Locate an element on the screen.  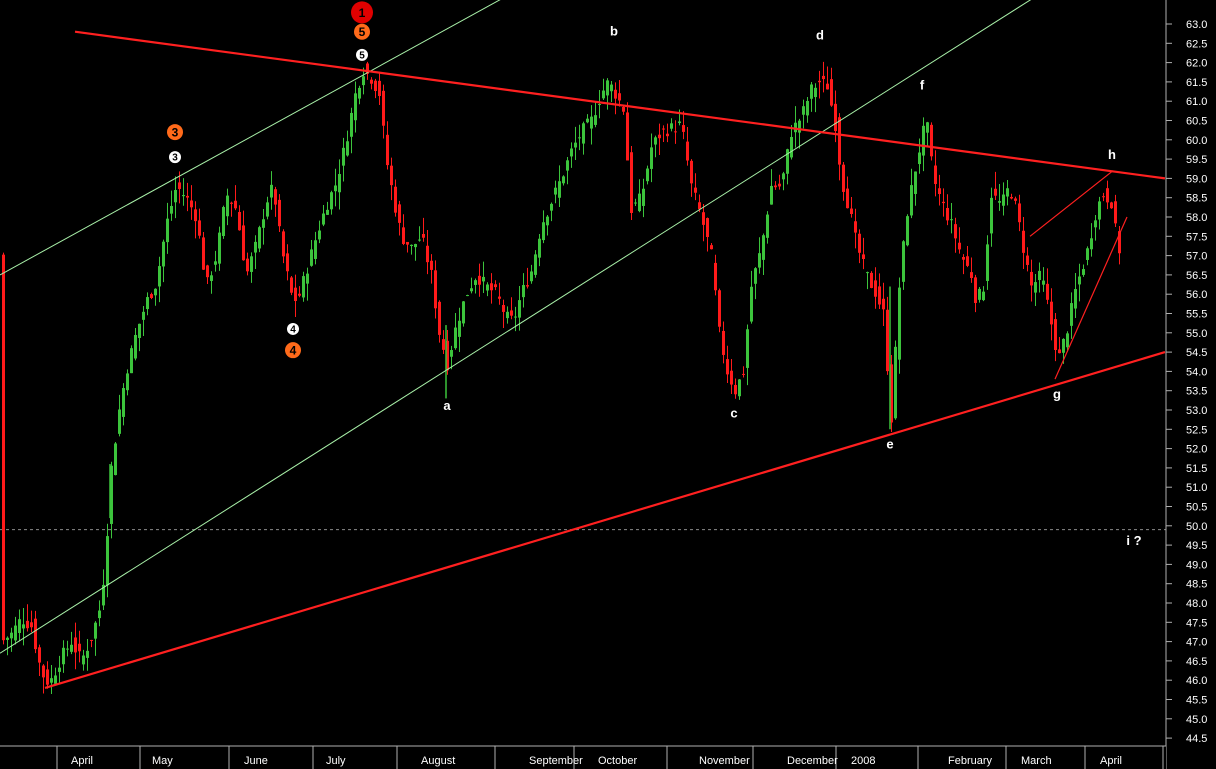
y-tick-label: 57.0 is located at coordinates (1196, 257).